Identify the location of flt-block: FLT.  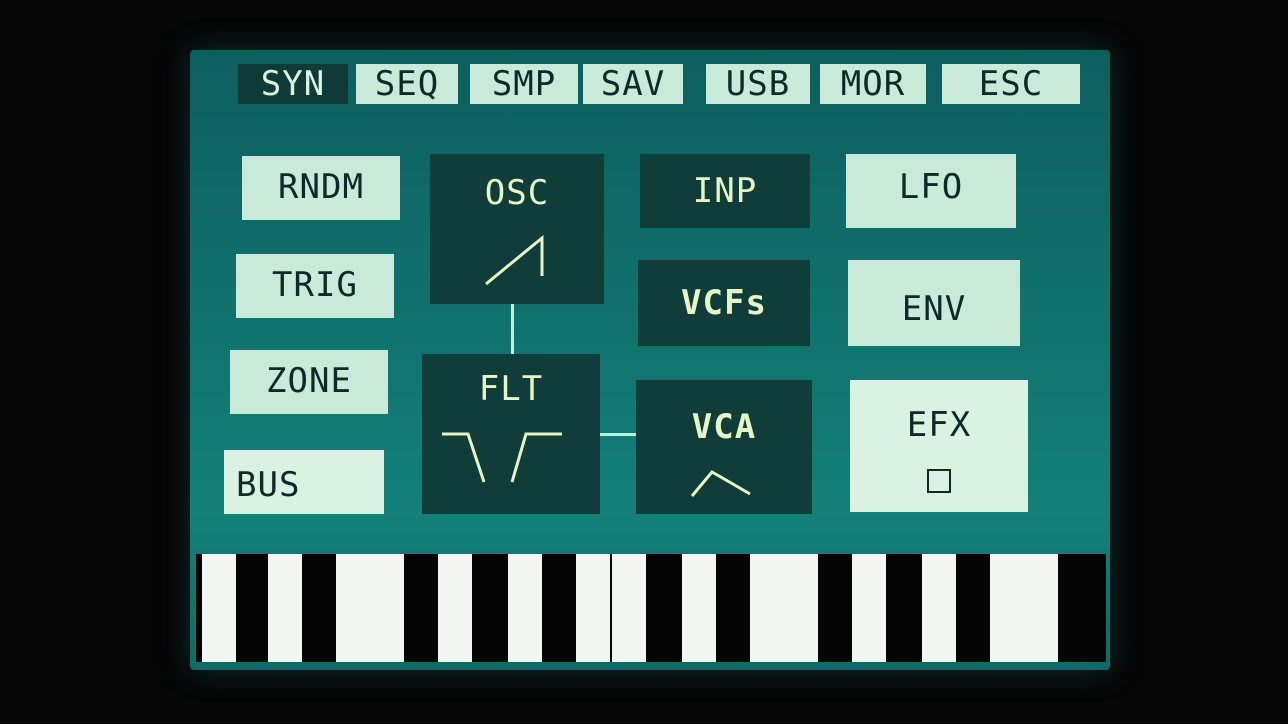
(511, 434).